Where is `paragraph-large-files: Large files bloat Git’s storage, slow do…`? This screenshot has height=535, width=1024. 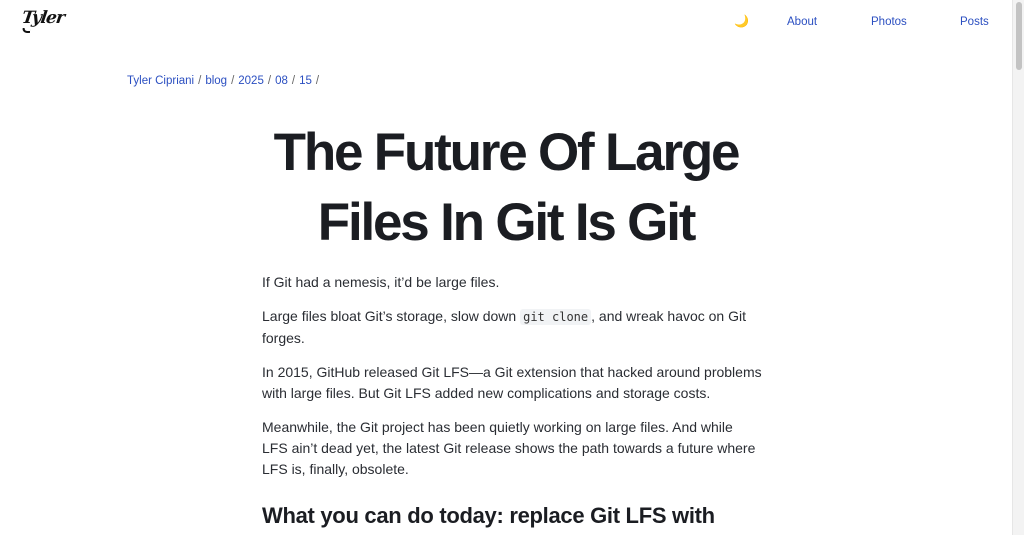 paragraph-large-files: Large files bloat Git’s storage, slow do… is located at coordinates (512, 327).